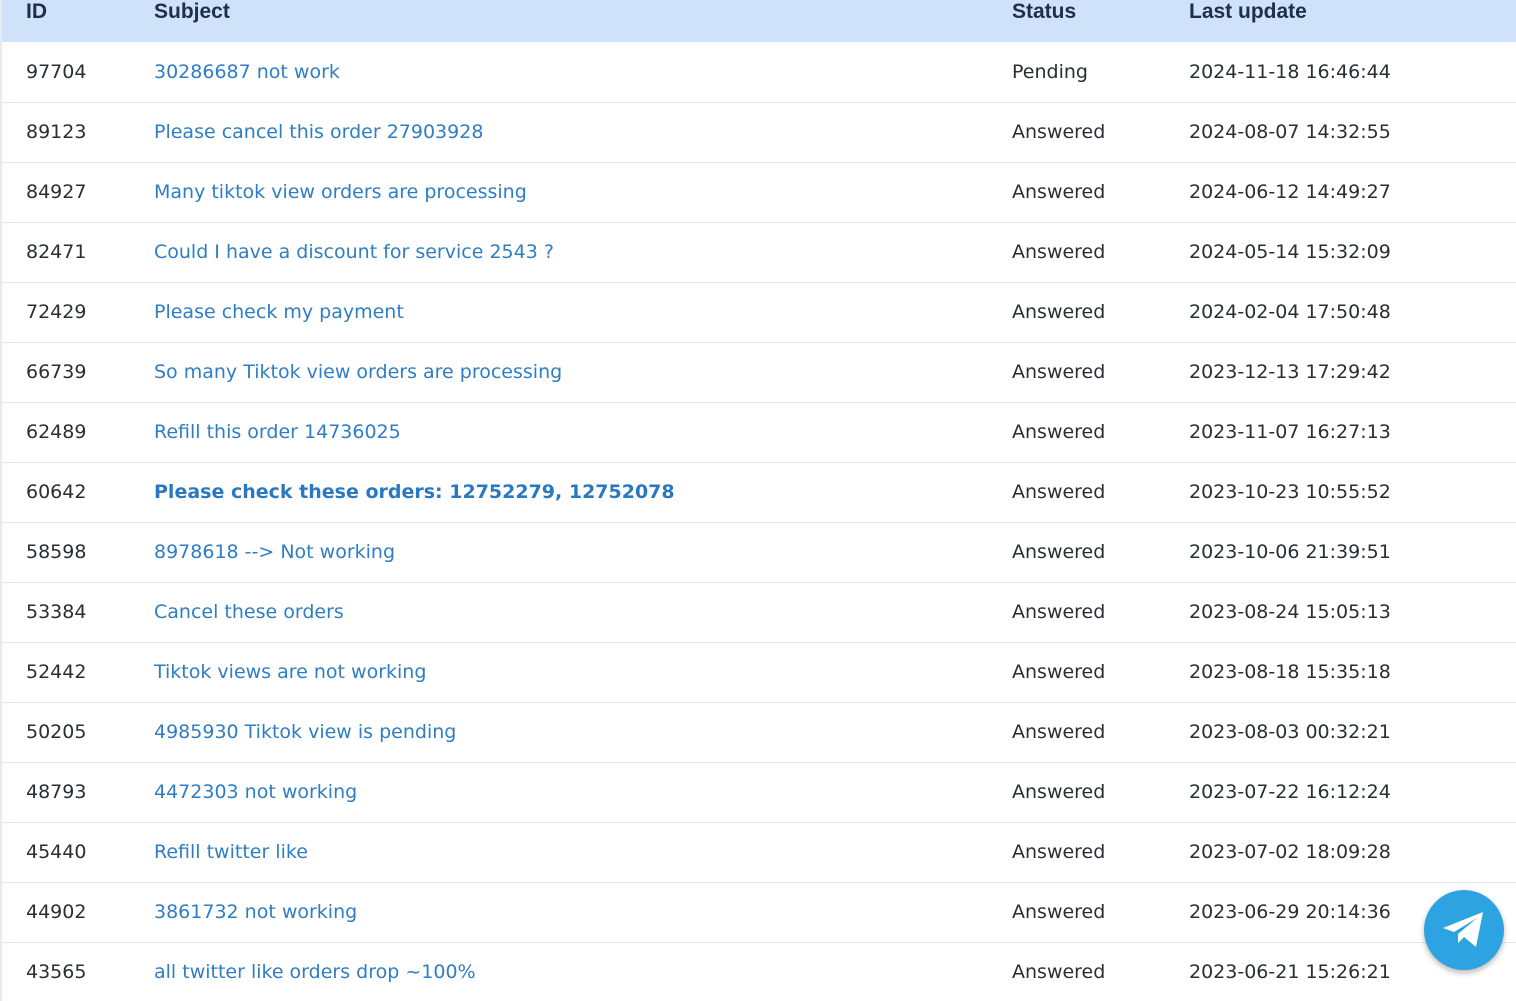 The height and width of the screenshot is (1001, 1516). Describe the element at coordinates (279, 312) in the screenshot. I see `ticket-subject-link: Please check my payment` at that location.